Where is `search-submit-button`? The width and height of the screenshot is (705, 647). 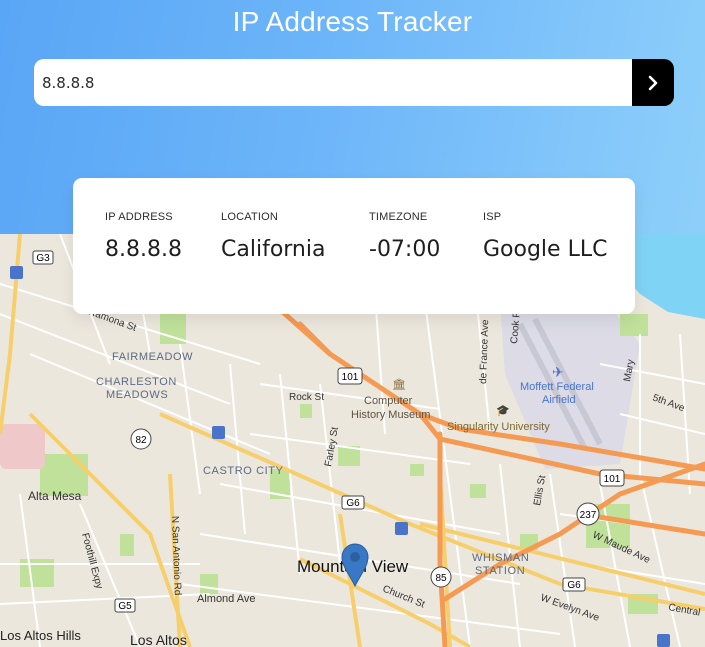
search-submit-button is located at coordinates (653, 82).